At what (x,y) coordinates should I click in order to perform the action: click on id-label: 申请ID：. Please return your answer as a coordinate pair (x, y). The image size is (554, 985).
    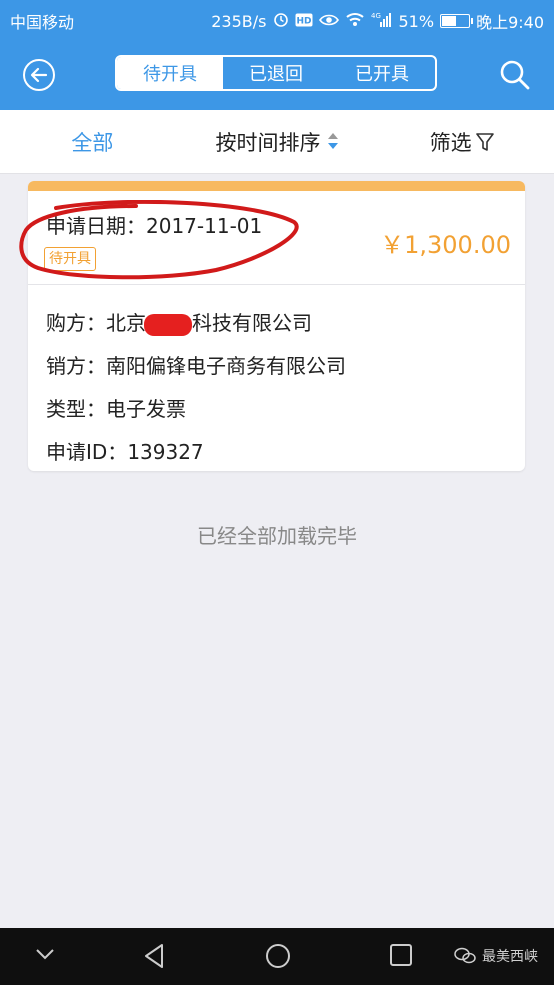
    Looking at the image, I should click on (87, 452).